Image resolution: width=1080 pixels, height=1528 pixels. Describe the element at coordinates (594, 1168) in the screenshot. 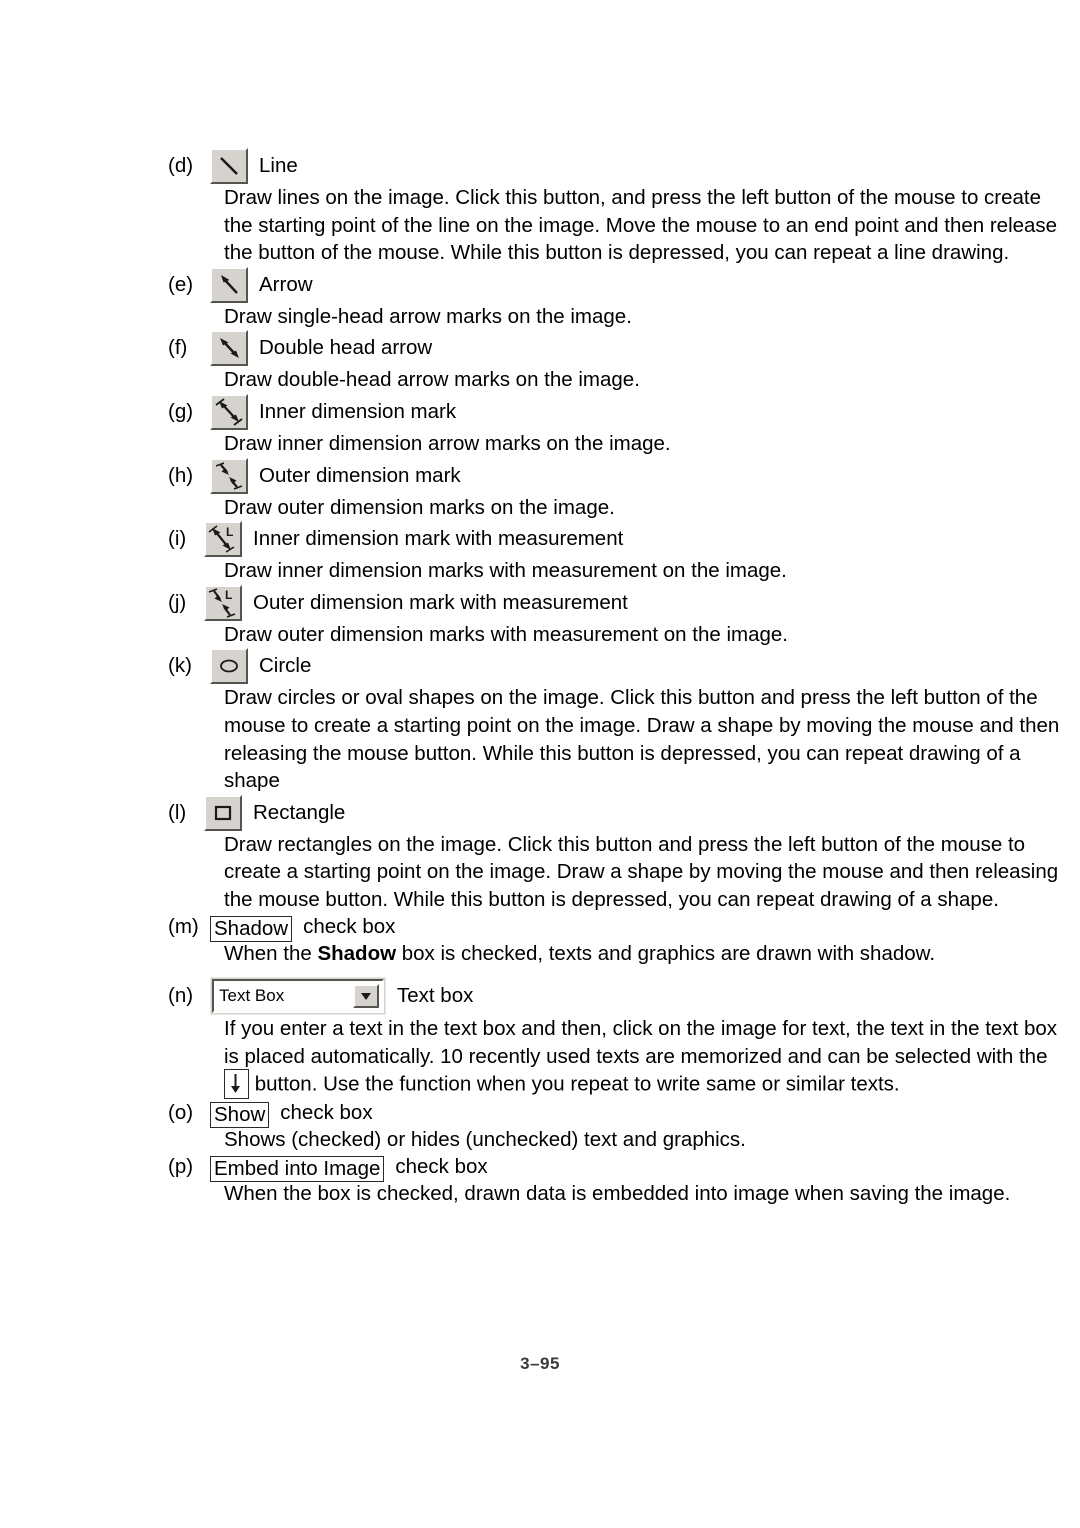

I see `item-header: (p) Embed into Image check box` at that location.